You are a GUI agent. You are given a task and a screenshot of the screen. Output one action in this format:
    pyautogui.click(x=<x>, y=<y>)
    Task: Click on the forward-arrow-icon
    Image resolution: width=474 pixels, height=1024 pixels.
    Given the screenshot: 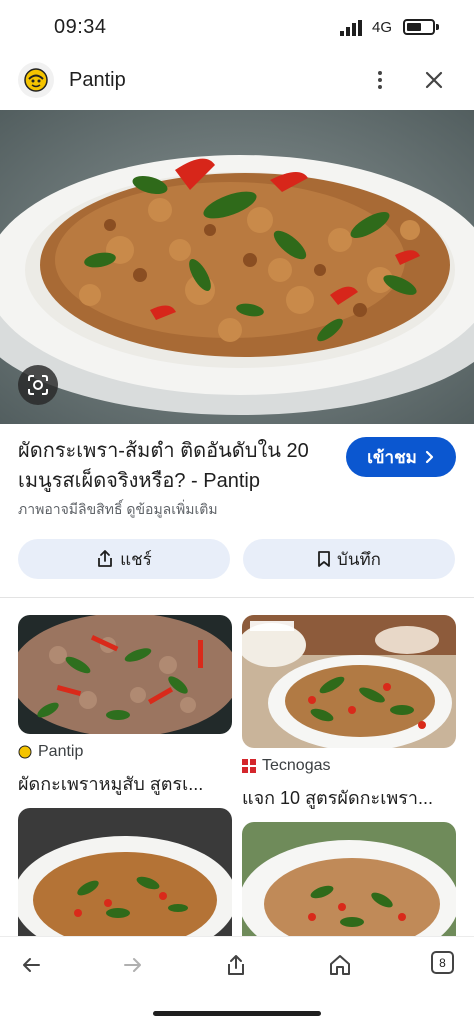 What is the action you would take?
    pyautogui.click(x=133, y=965)
    